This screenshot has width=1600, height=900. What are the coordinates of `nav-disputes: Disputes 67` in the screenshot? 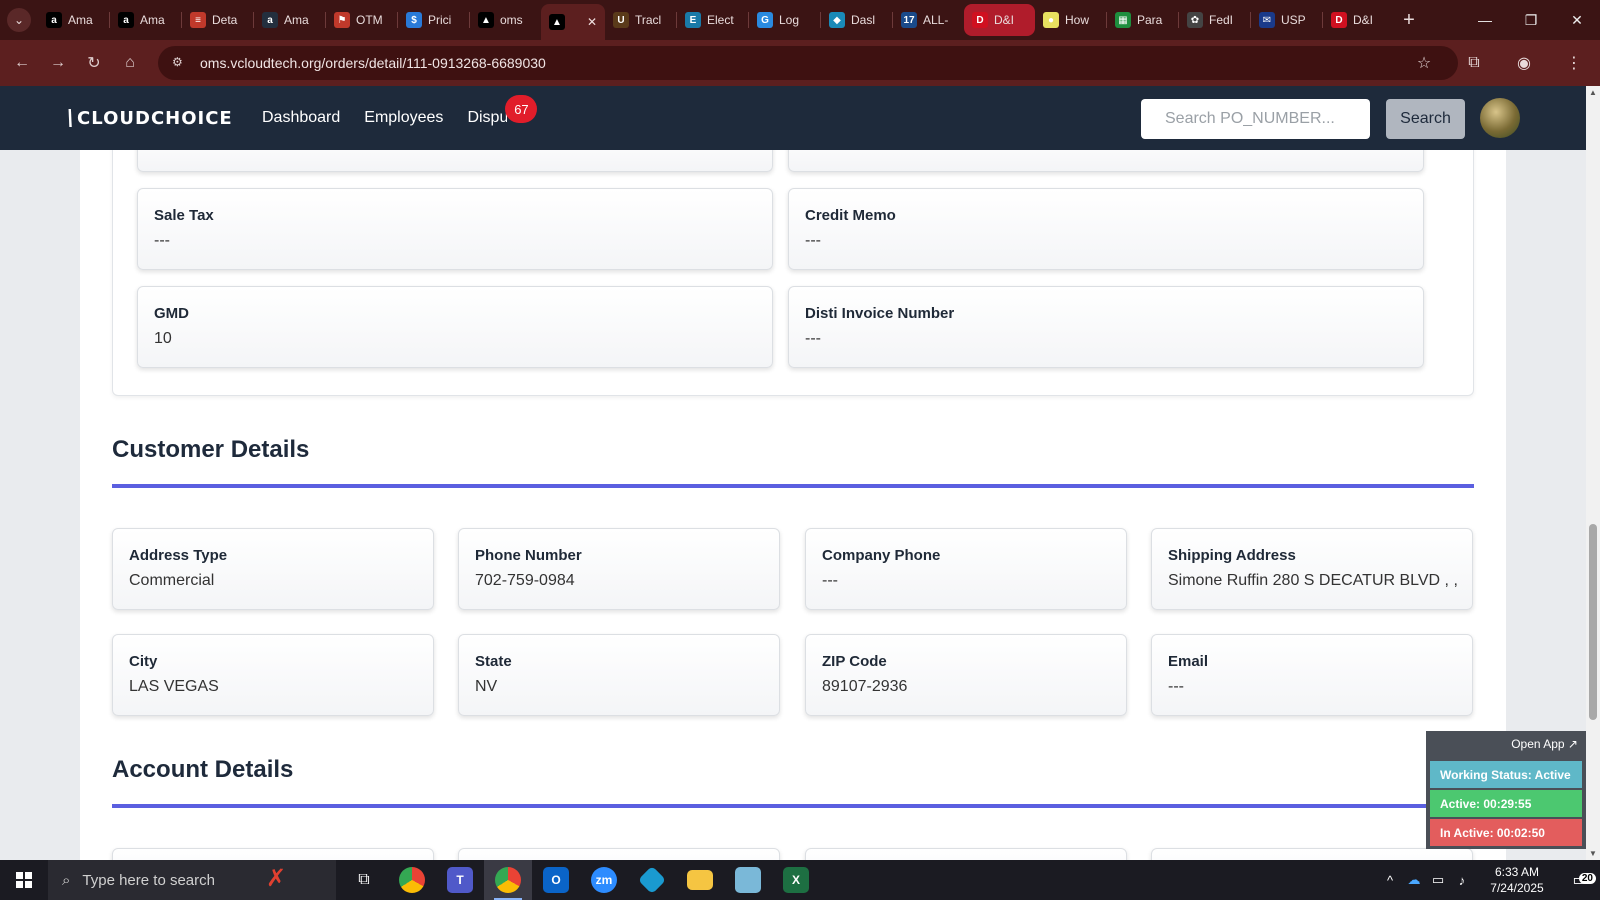 It's located at (502, 111).